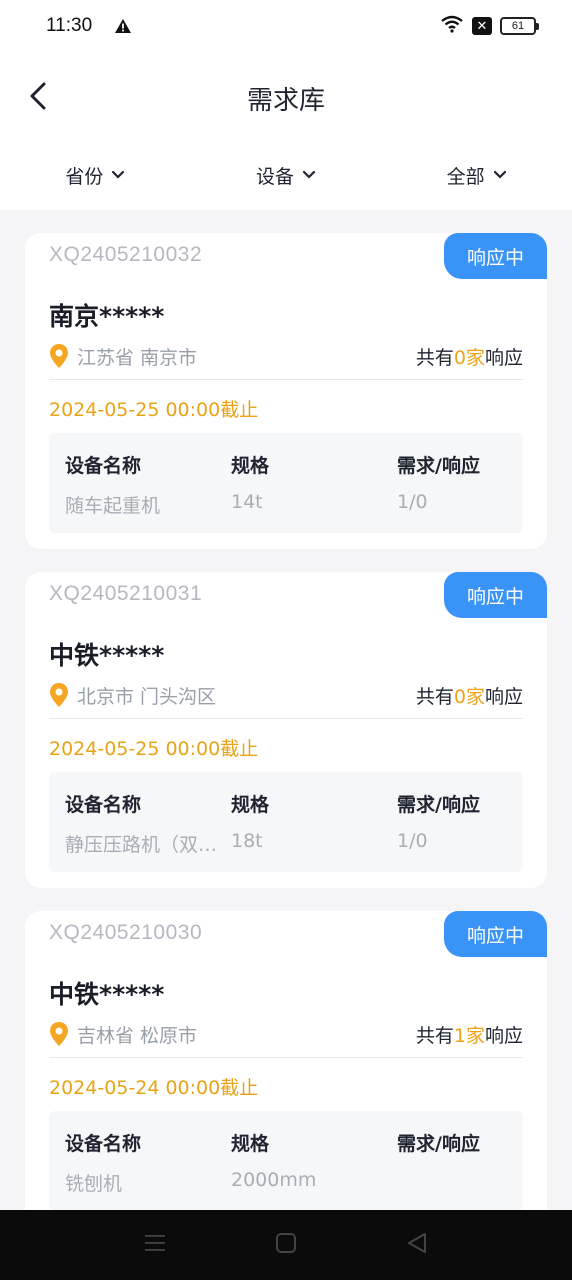 The height and width of the screenshot is (1280, 572). I want to click on filter-bar: 省份 设备 全部, so click(286, 175).